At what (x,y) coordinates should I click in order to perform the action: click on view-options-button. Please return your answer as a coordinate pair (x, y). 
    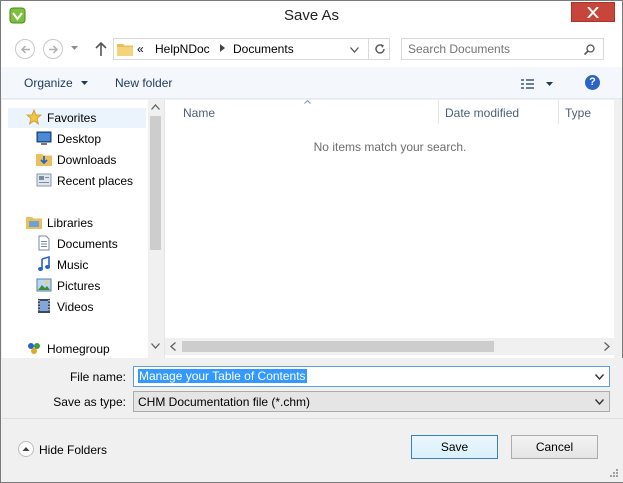
    Looking at the image, I should click on (538, 84).